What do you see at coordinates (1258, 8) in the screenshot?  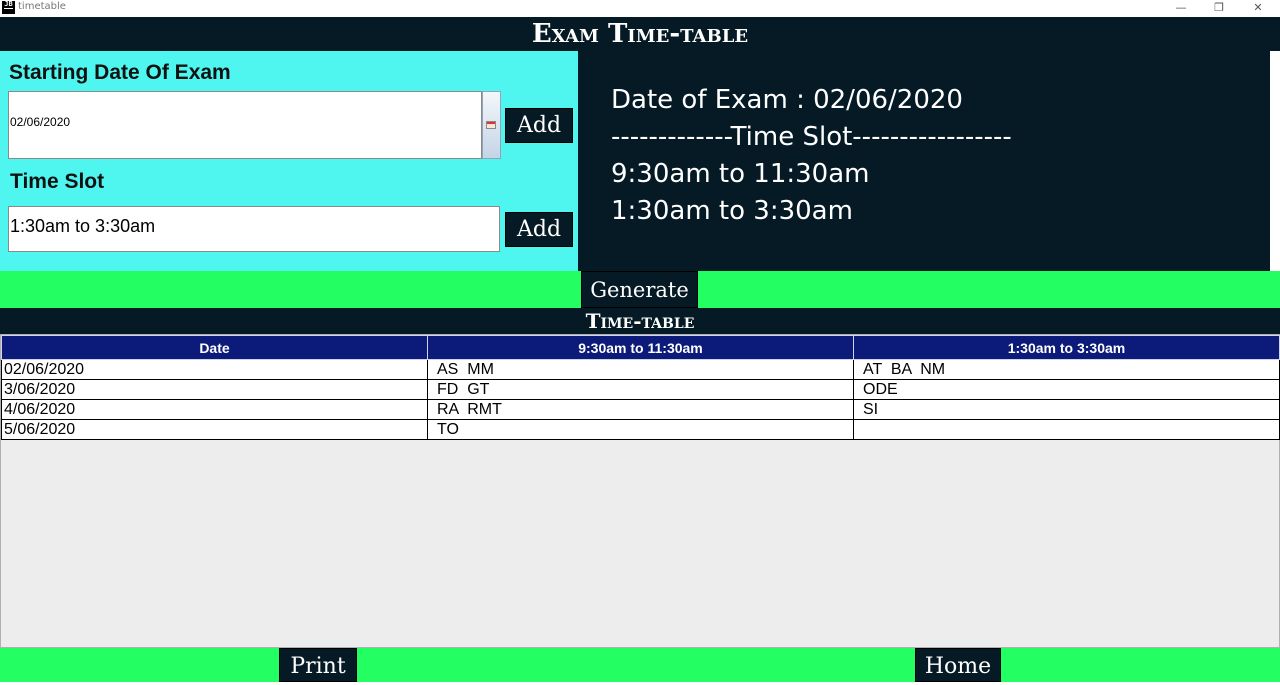 I see `close-icon: ✕` at bounding box center [1258, 8].